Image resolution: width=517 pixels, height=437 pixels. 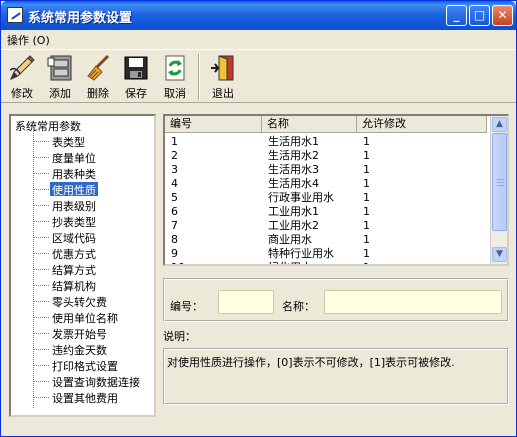 I want to click on edit-label: 修改, so click(x=22, y=93).